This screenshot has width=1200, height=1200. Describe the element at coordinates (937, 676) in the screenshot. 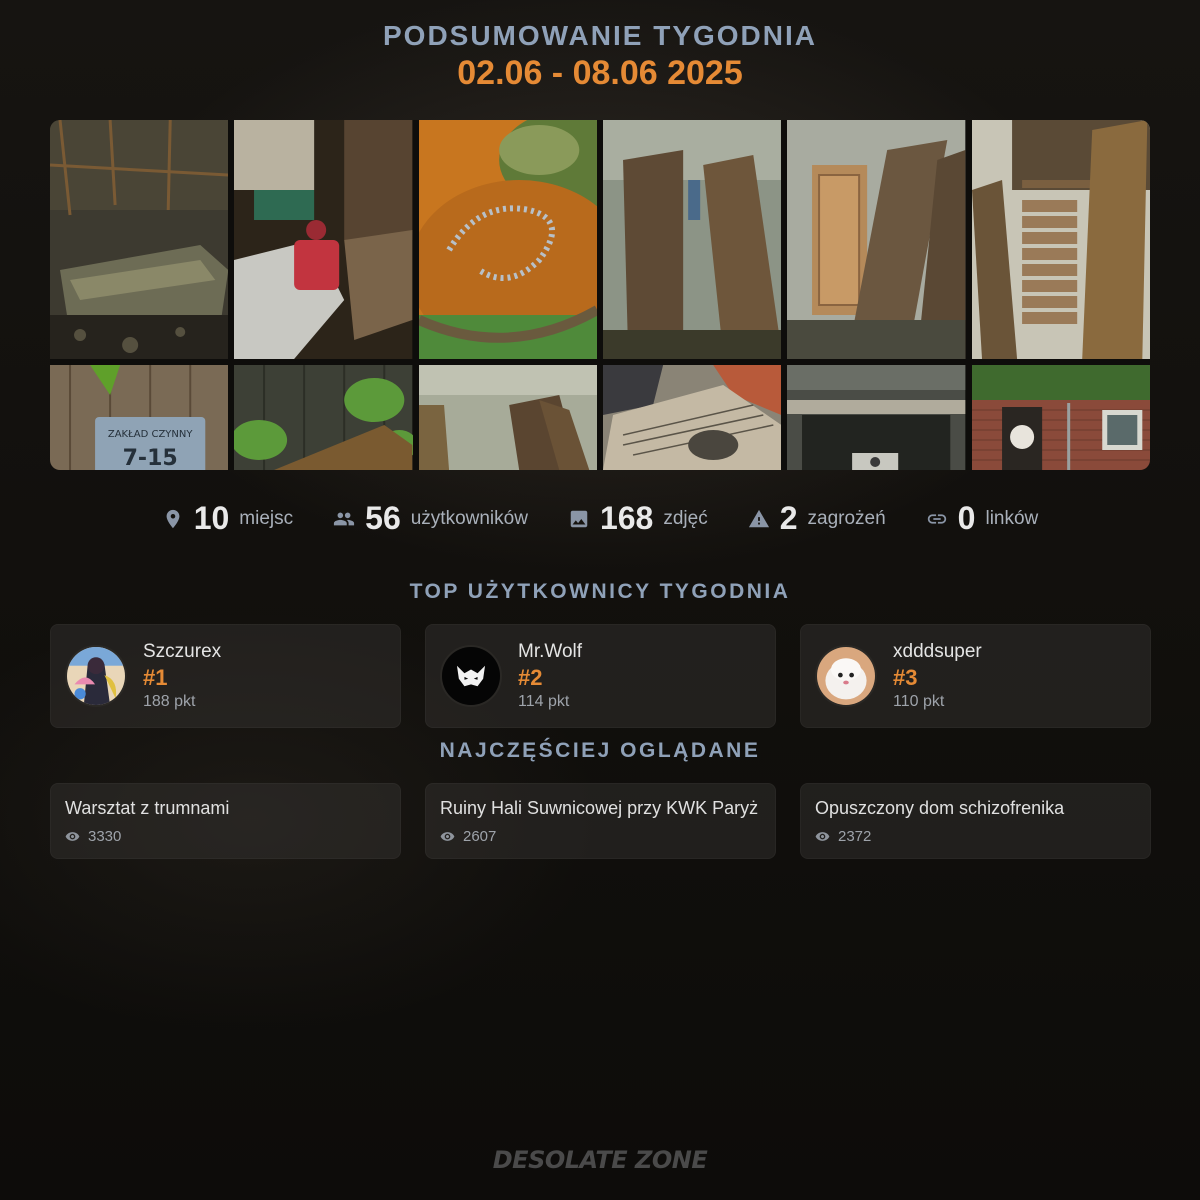

I see `user-info: xdddsuper #3 110 pkt` at that location.